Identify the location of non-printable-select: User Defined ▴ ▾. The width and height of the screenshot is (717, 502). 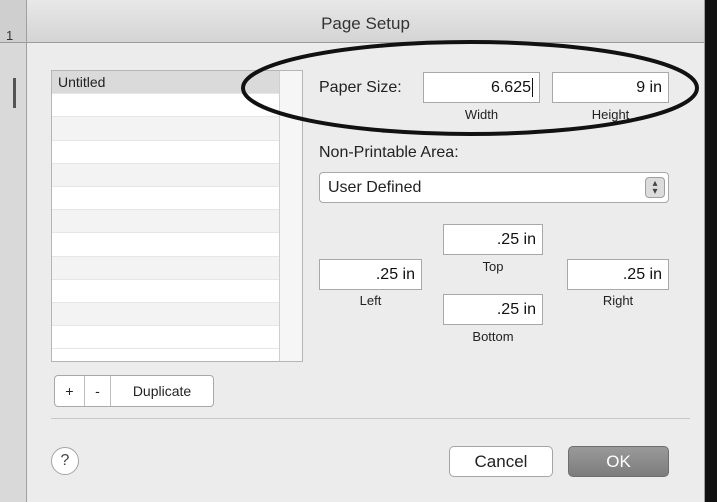
(494, 187).